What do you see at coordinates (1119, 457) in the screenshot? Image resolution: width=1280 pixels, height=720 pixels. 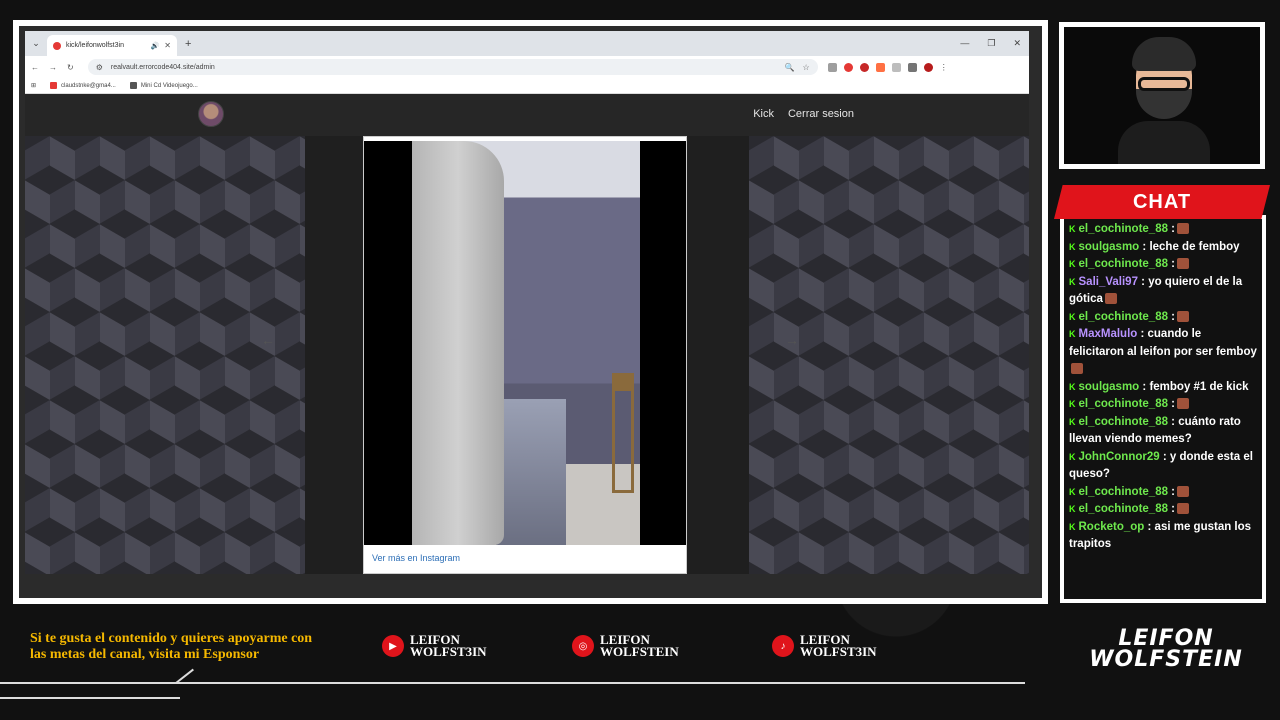 I see `chat-username: JohnConnor29` at bounding box center [1119, 457].